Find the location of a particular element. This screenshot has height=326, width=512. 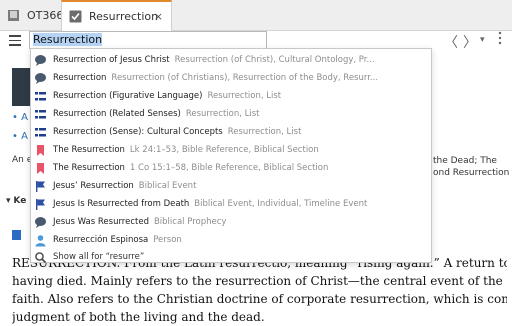

tab-label: Resurrection is located at coordinates (124, 16).